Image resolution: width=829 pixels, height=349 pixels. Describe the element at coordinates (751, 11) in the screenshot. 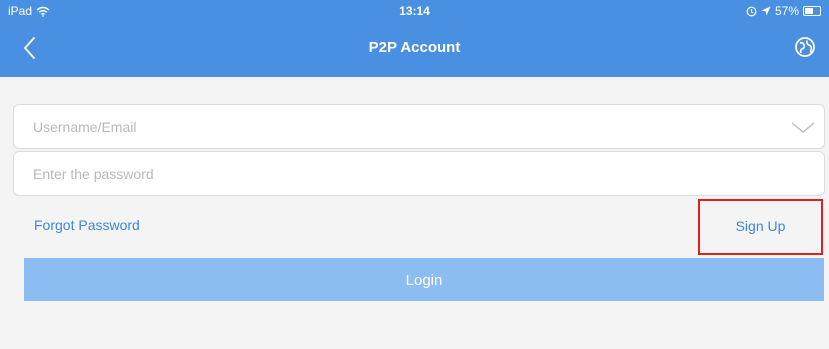

I see `alarm-icon` at that location.